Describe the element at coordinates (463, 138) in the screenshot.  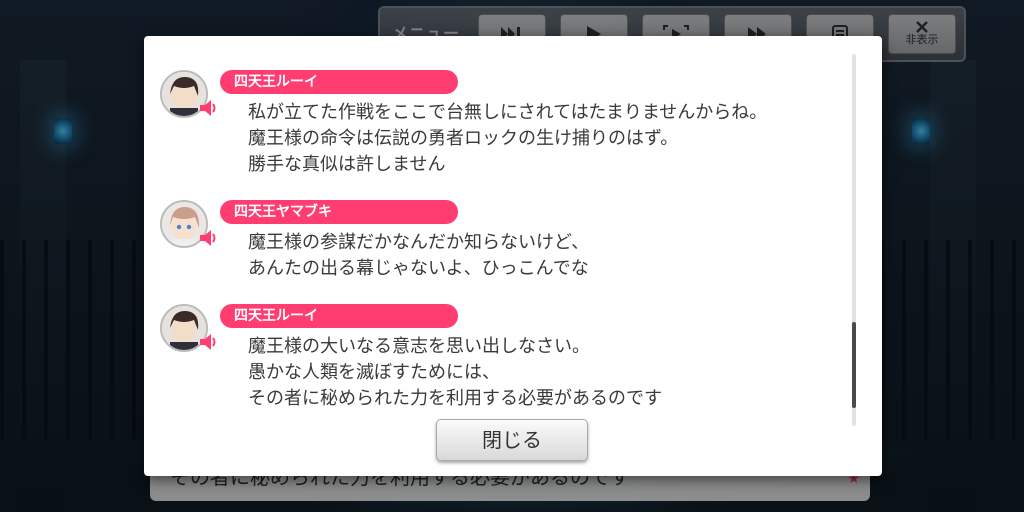
I see `log-line: 魔王様の命令は伝説の勇者ロックの生け捕りのはず。` at that location.